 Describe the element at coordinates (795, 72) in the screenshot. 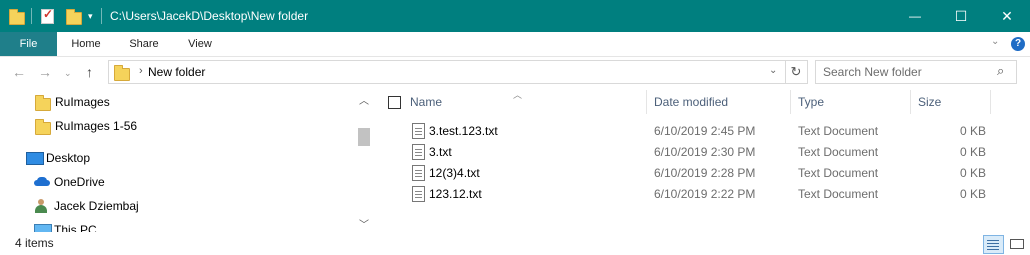

I see `refresh-icon: ↻` at that location.